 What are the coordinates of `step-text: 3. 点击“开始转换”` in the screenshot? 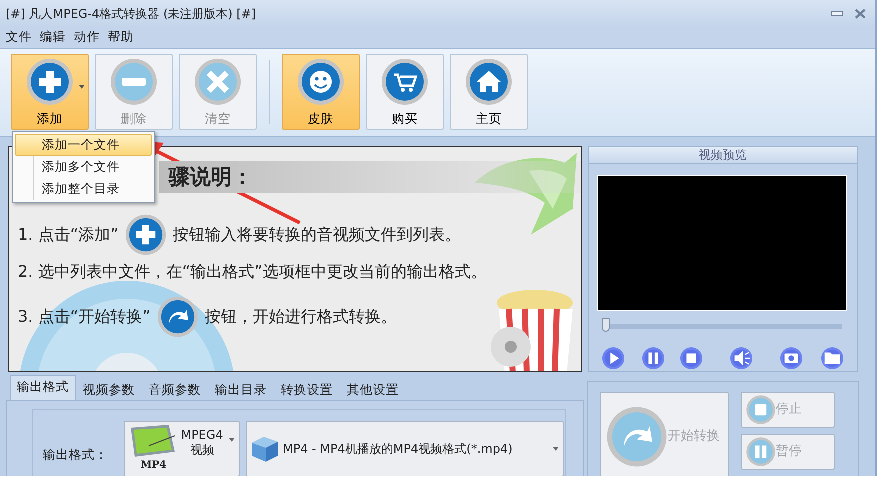 It's located at (84, 317).